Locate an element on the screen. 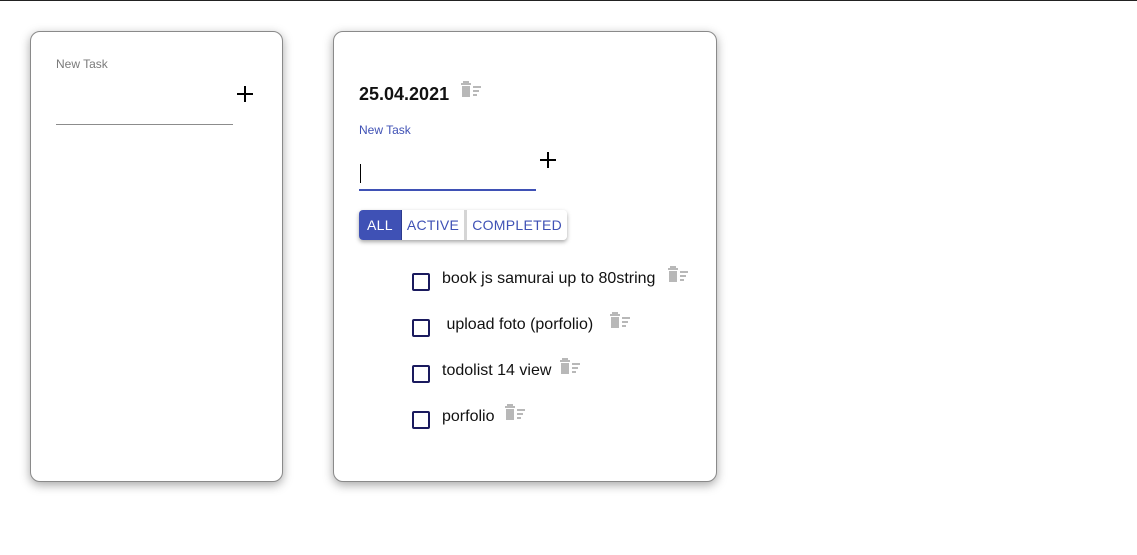  filter-completed-button: COMPLETED is located at coordinates (517, 225).